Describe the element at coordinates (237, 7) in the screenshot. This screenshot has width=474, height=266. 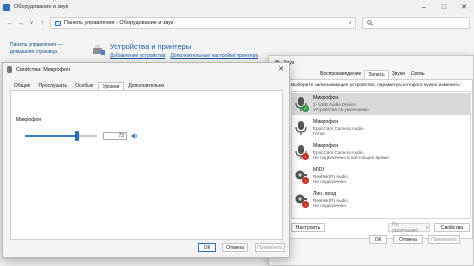
I see `title-bar: Оборудование и звук – □ ✕` at that location.